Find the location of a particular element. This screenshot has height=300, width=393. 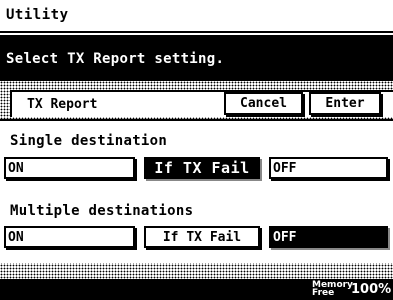

multiple-if-tx-fail-button: If TX Fail is located at coordinates (202, 237).